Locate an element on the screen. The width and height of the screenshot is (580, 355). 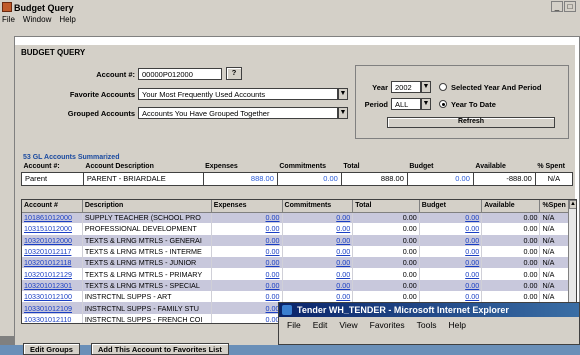
ie-menu-view: View is located at coordinates (348, 325).